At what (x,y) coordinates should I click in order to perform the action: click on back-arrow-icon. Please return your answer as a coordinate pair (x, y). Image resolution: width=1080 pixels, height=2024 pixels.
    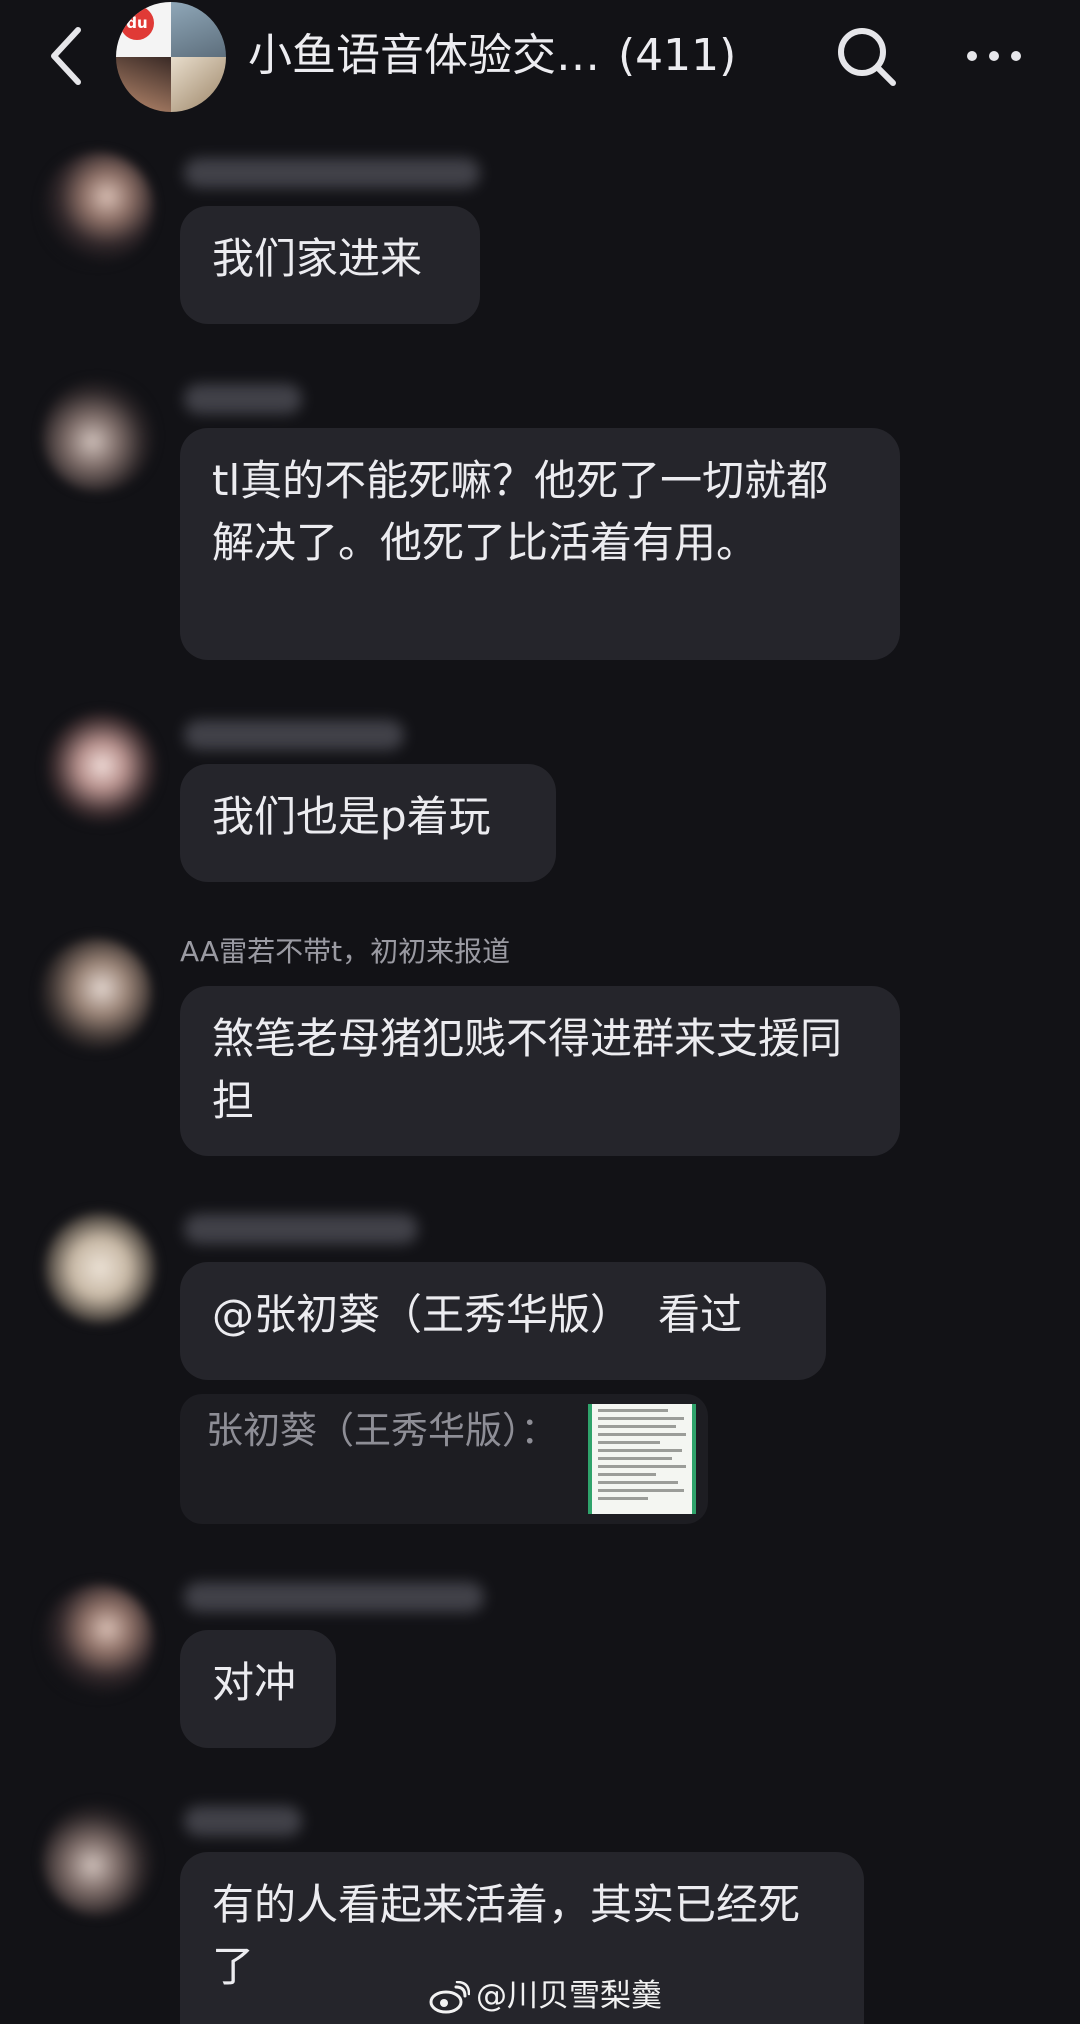
    Looking at the image, I should click on (66, 56).